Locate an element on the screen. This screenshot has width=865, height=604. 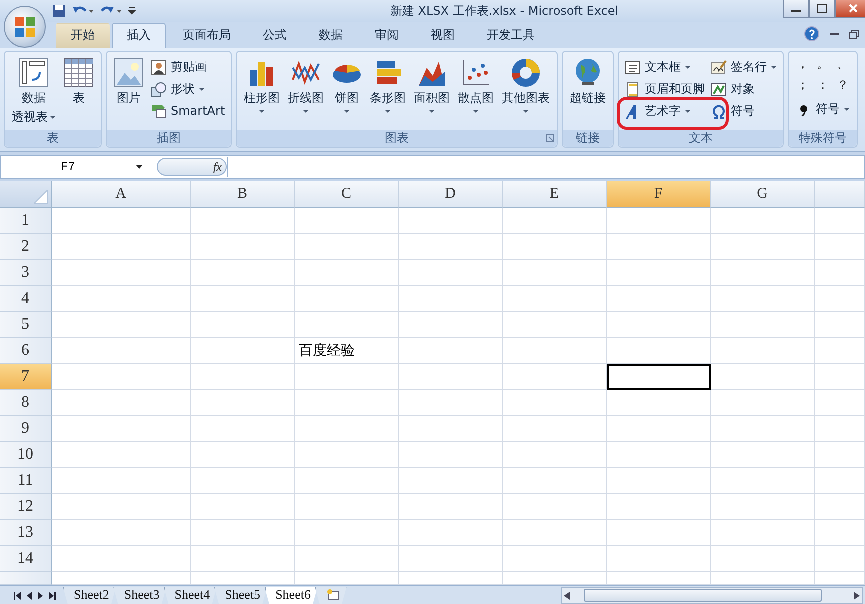
row-header: 13 is located at coordinates (26, 533).